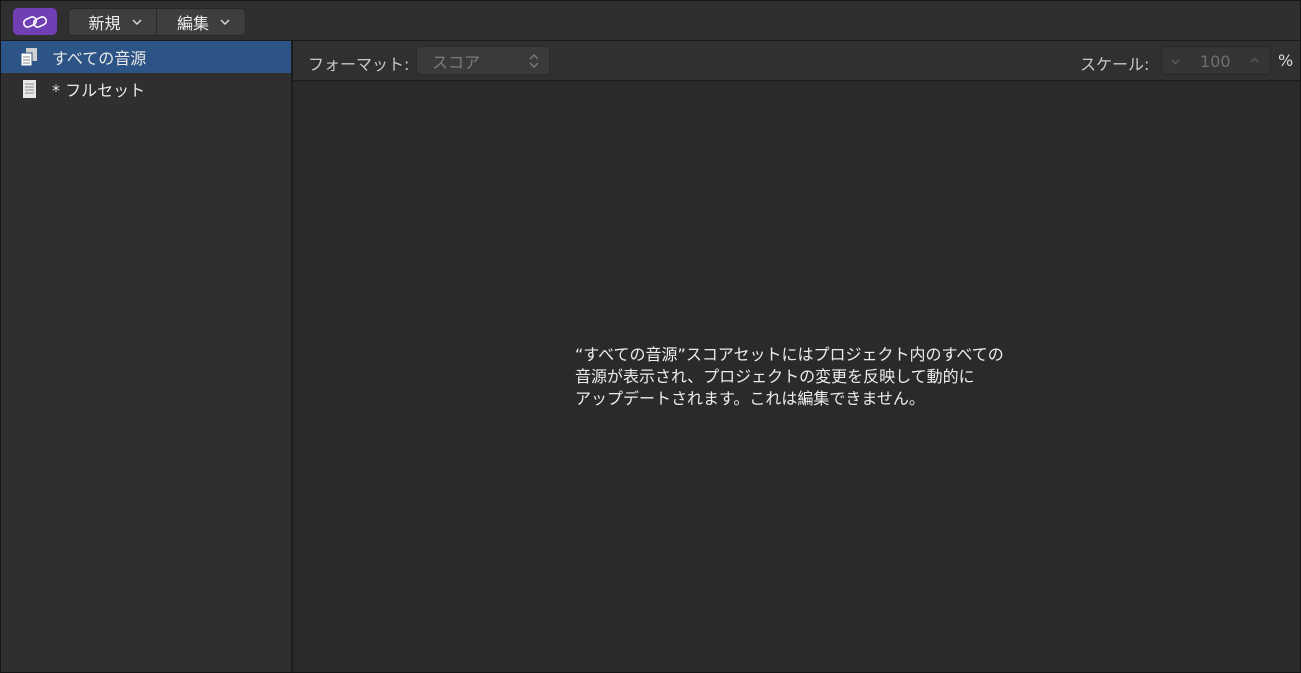 The image size is (1301, 673). I want to click on info-message-line: “すべての音源”スコアセットにはプロジェクト内のすべての, so click(789, 354).